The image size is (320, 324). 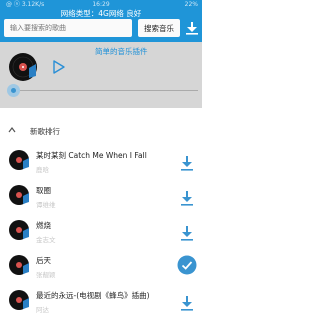 I want to click on song-artist: 金志文, so click(x=46, y=240).